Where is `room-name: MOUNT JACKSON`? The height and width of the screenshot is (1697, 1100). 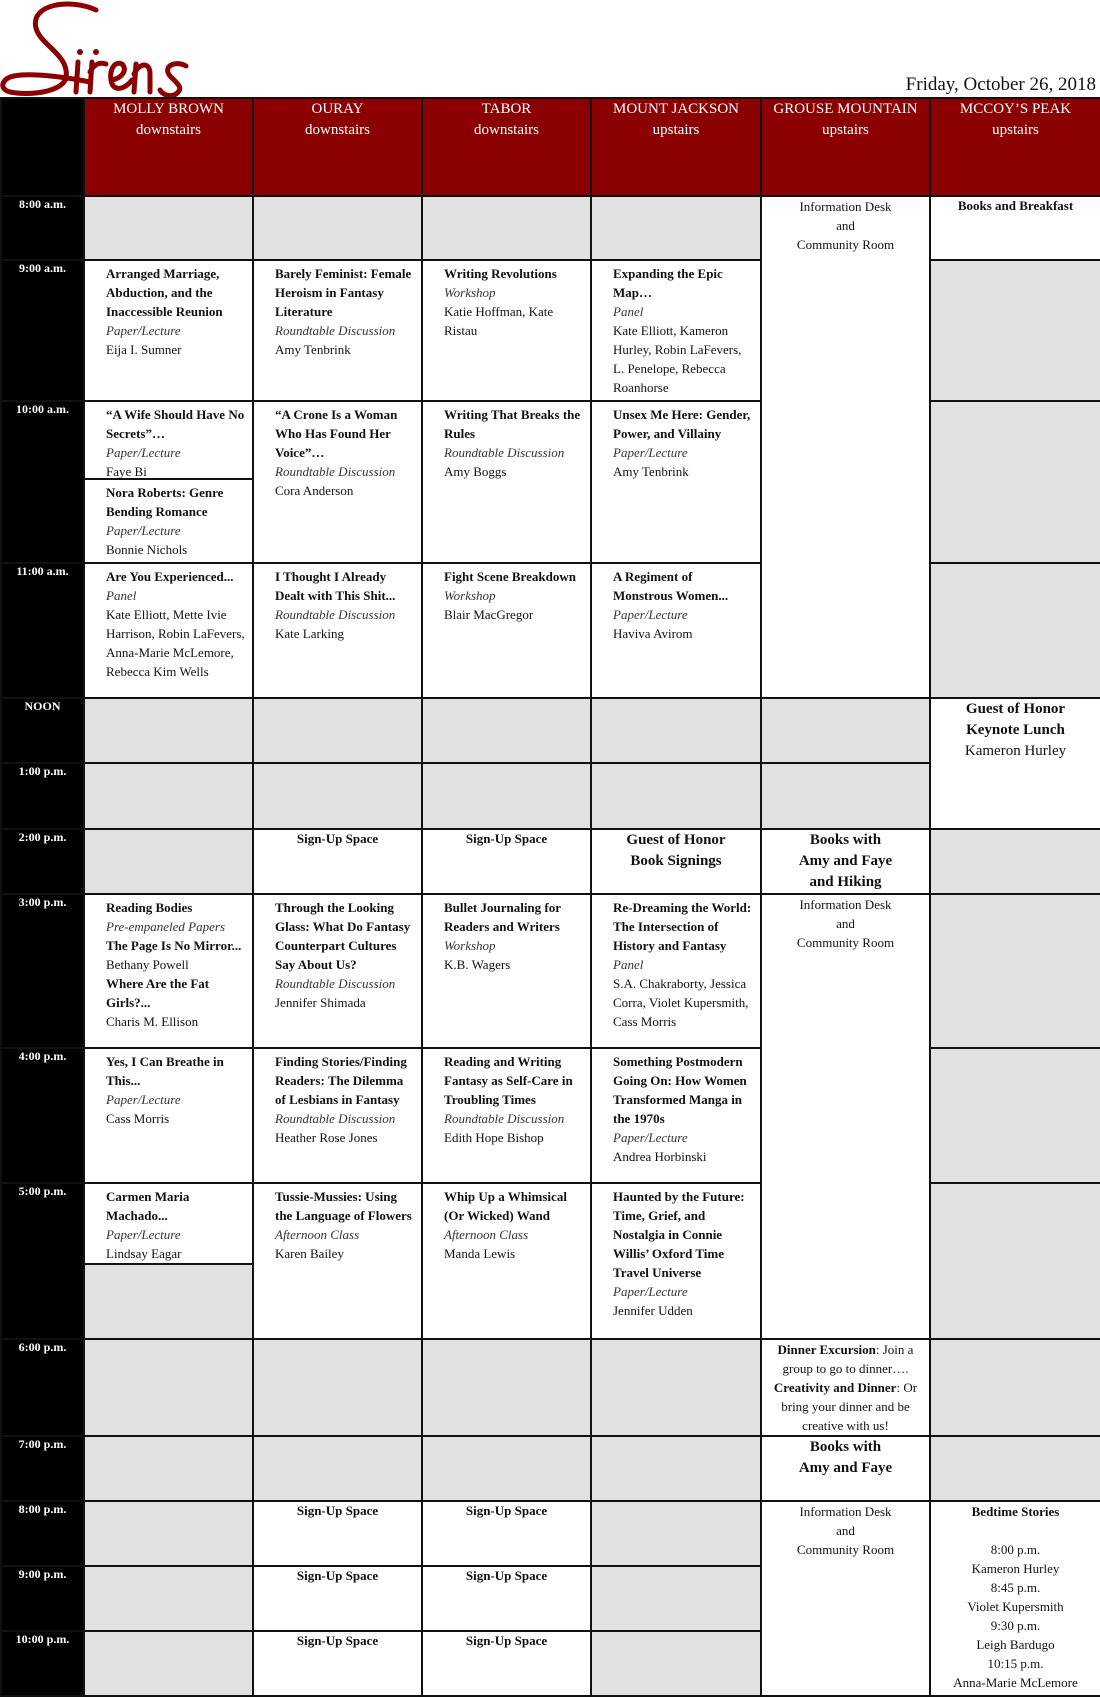
room-name: MOUNT JACKSON is located at coordinates (676, 109).